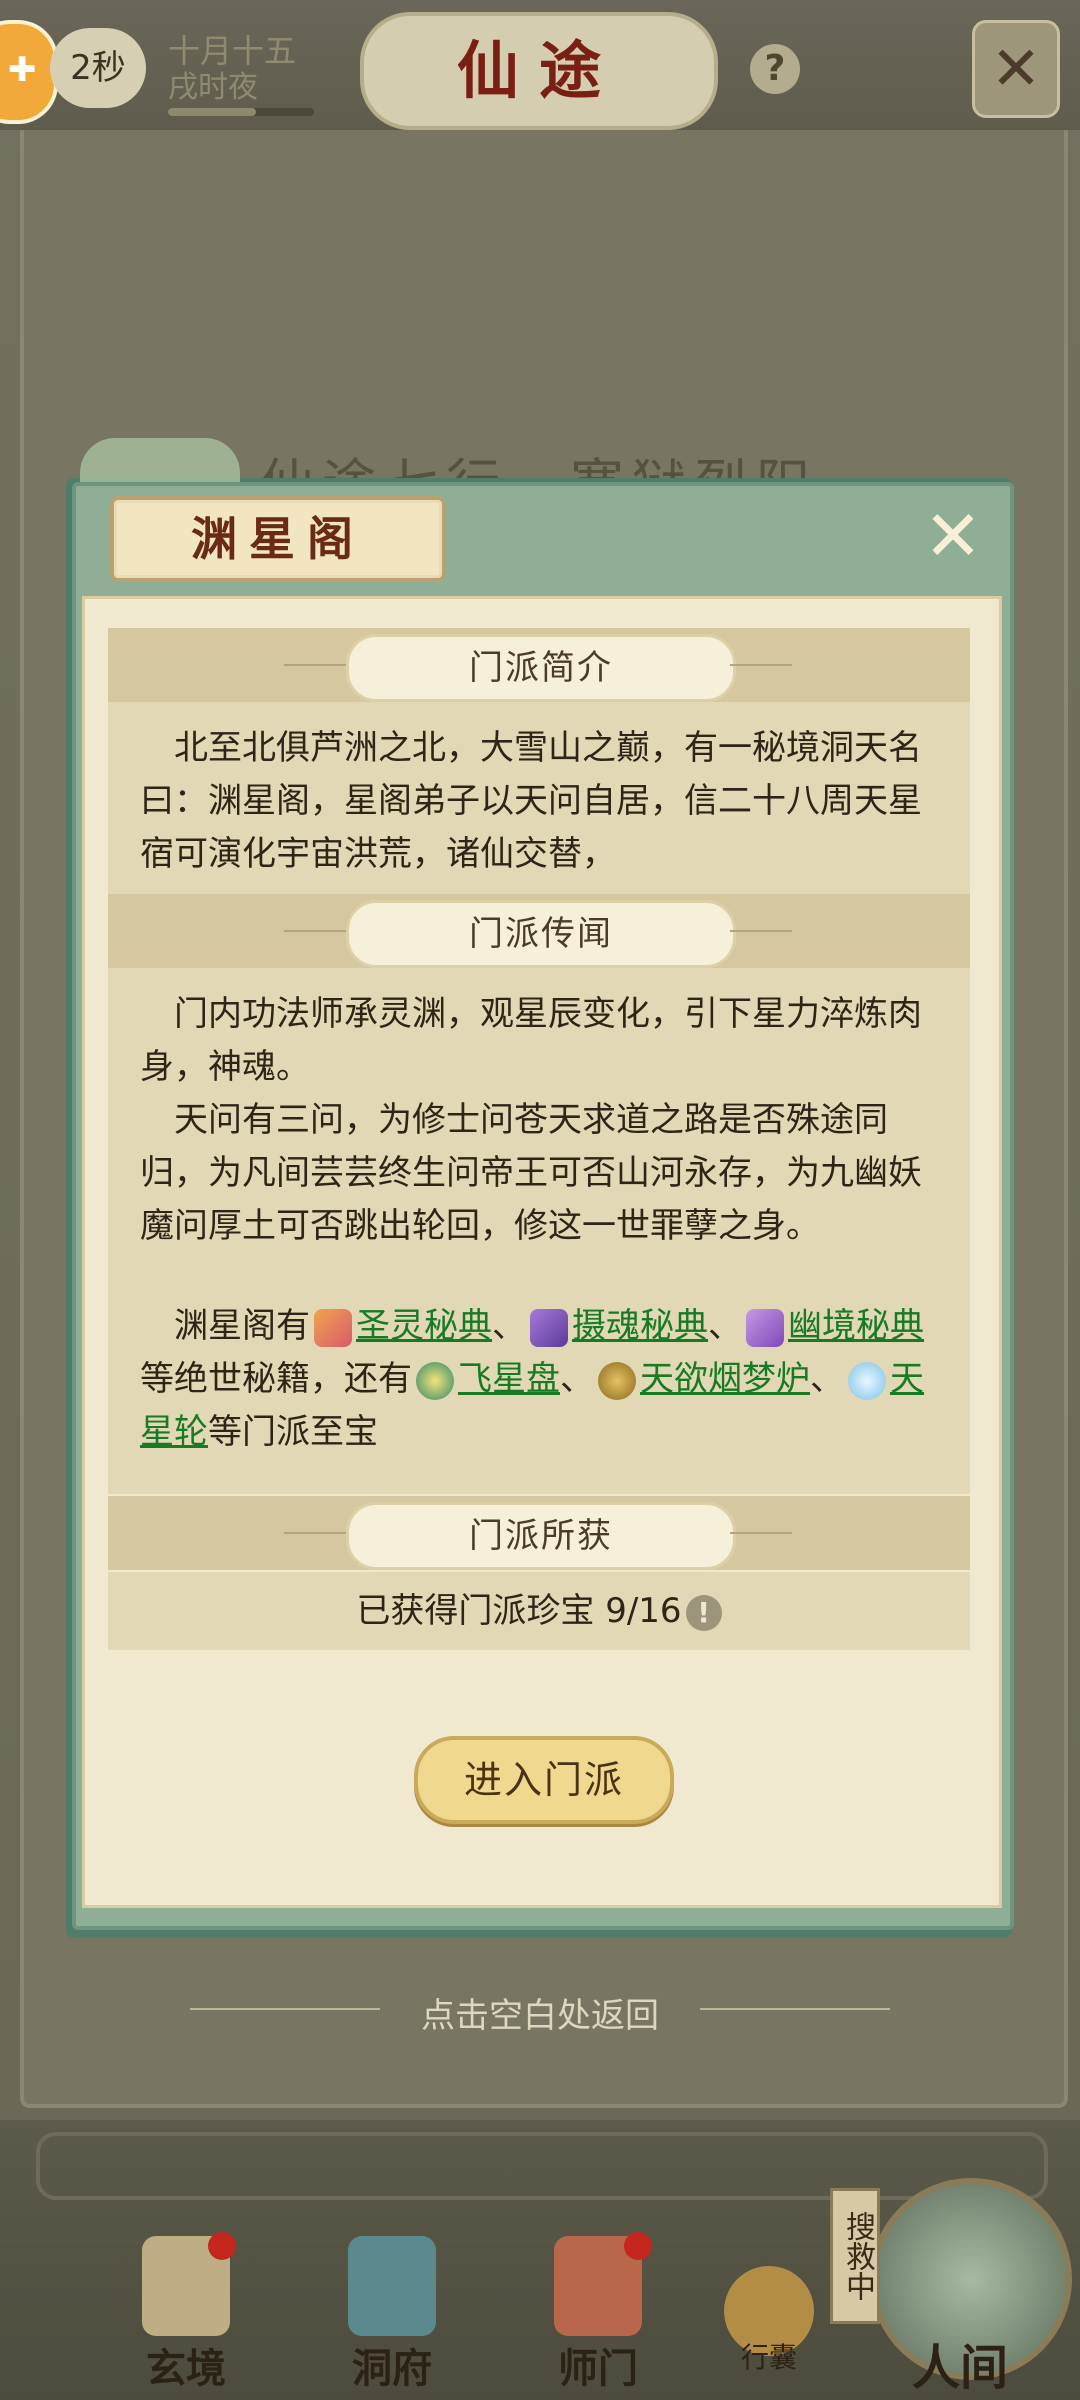 This screenshot has height=2400, width=1080. I want to click on modal-title-plate: 渊星阁, so click(278, 539).